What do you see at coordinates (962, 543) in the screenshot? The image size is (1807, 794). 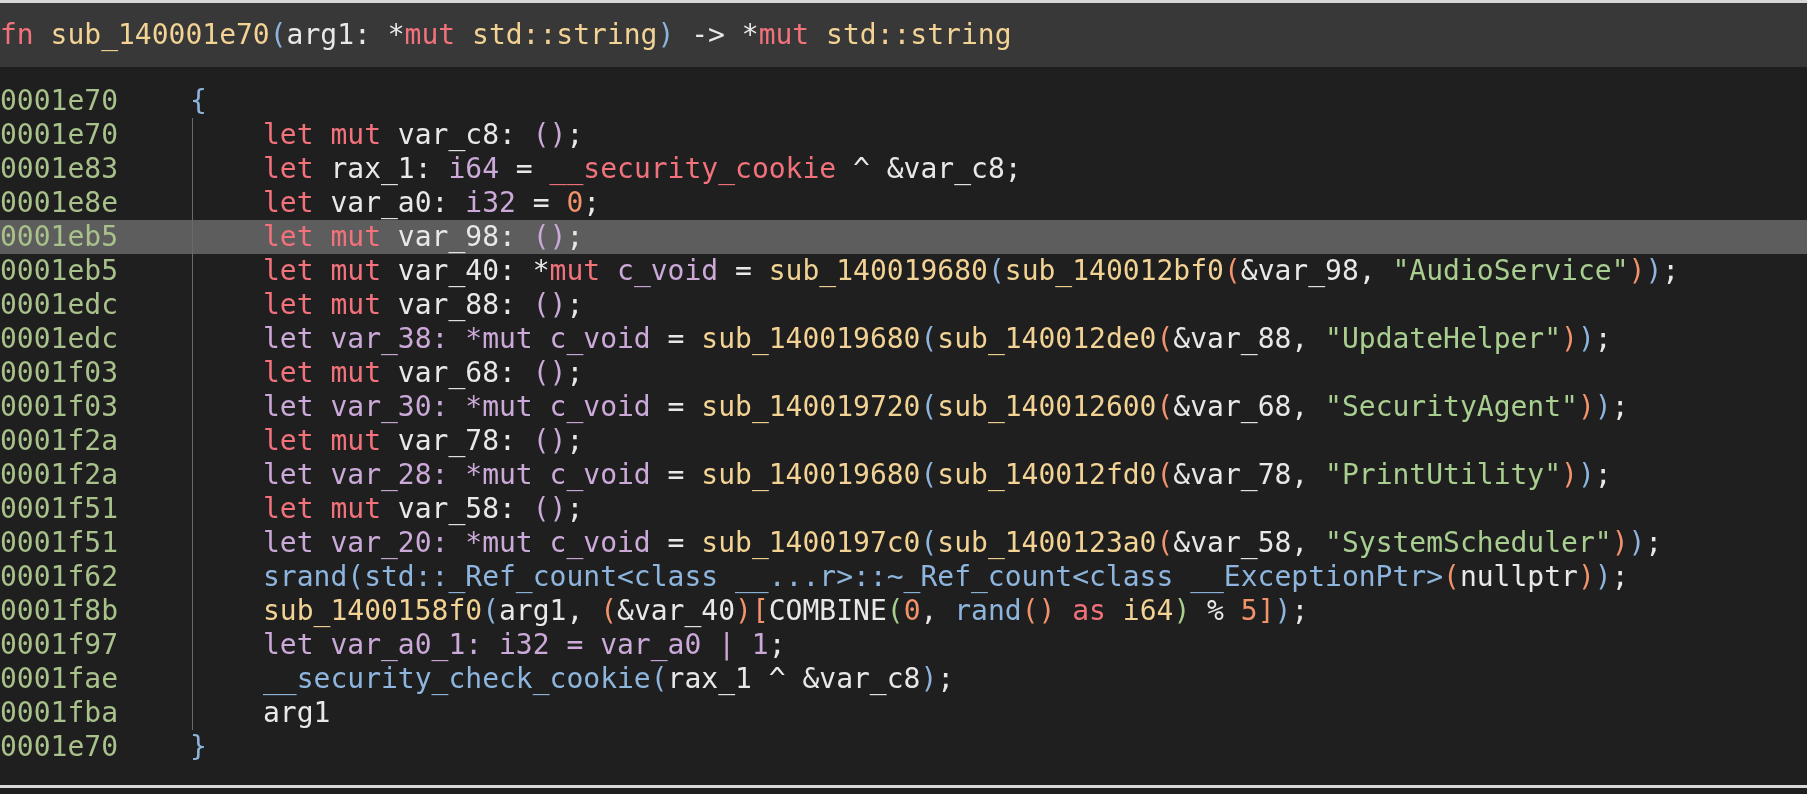 I see `code-line: let var_20: *mut c_void = sub_1400197c0(sub_1400123a0(&var_58, "SystemScheduler"));` at bounding box center [962, 543].